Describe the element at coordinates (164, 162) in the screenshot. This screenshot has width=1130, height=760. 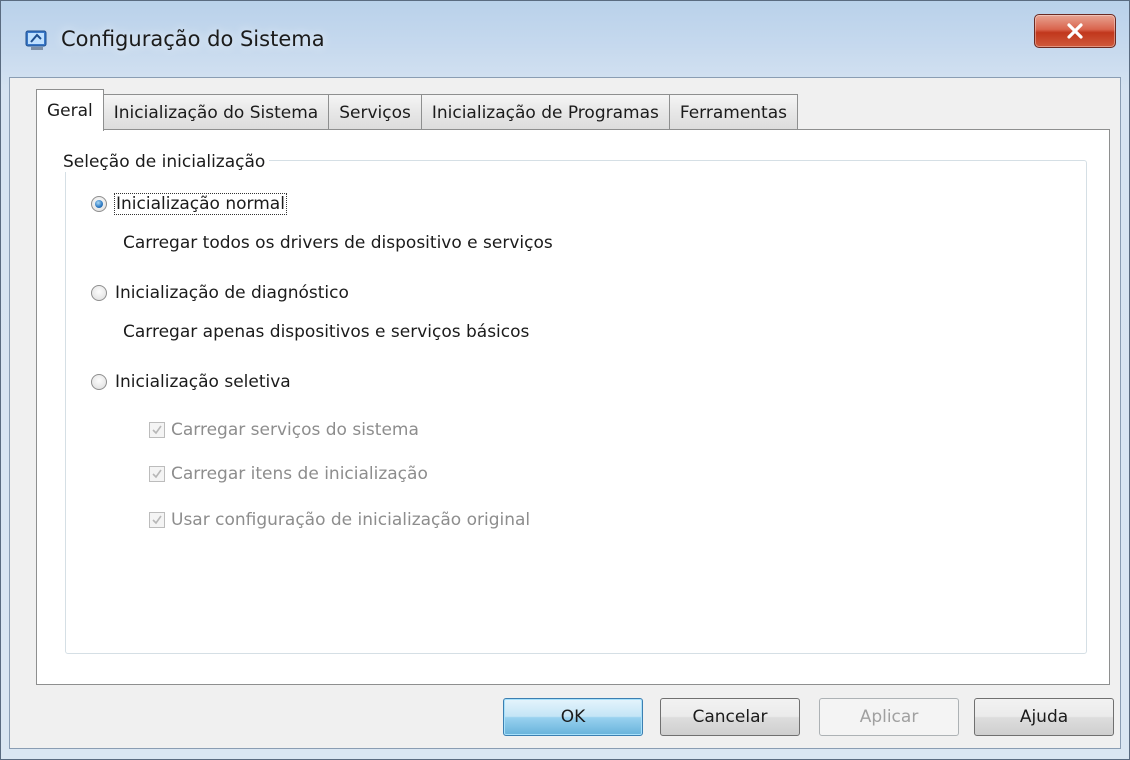
I see `group-legend: Seleção de inicialização` at that location.